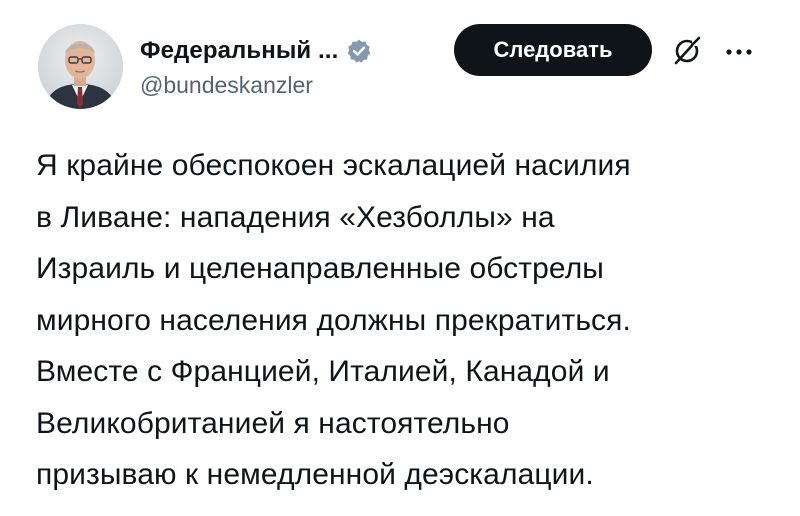 The width and height of the screenshot is (800, 516). What do you see at coordinates (687, 51) in the screenshot?
I see `grok-slash-icon` at bounding box center [687, 51].